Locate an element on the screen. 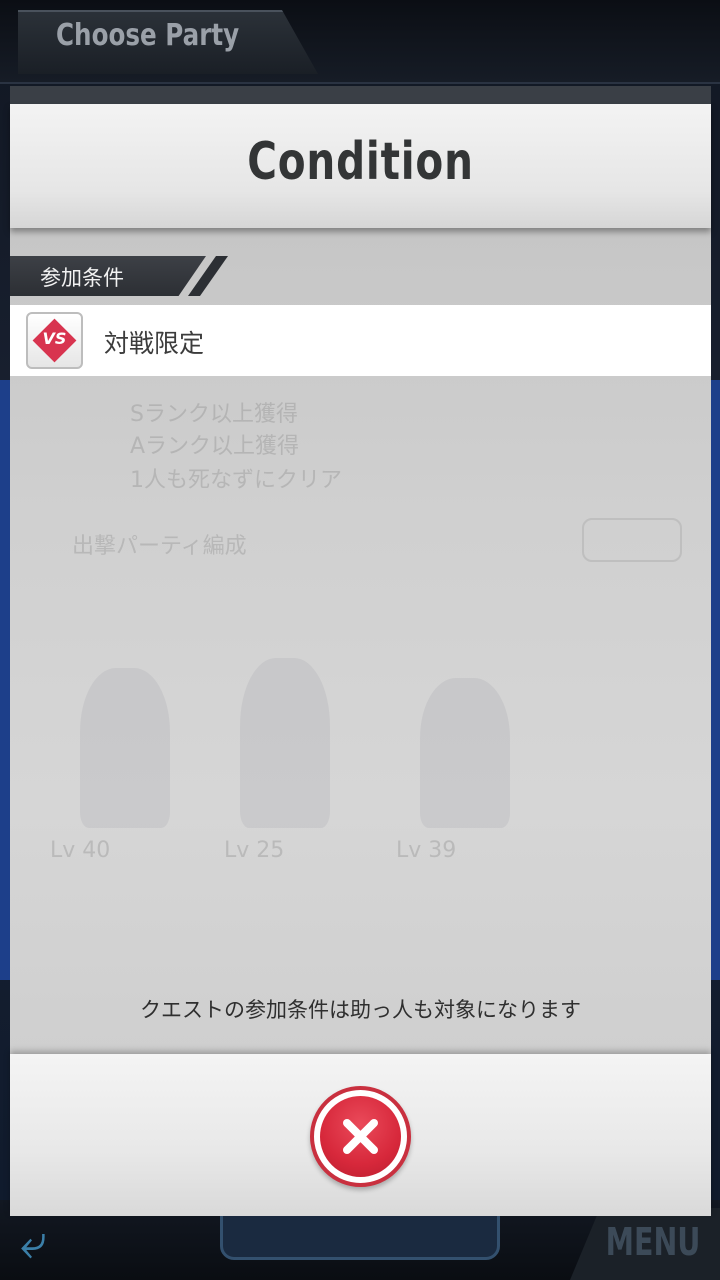 Image resolution: width=720 pixels, height=1280 pixels. vs-icon: VS is located at coordinates (54, 340).